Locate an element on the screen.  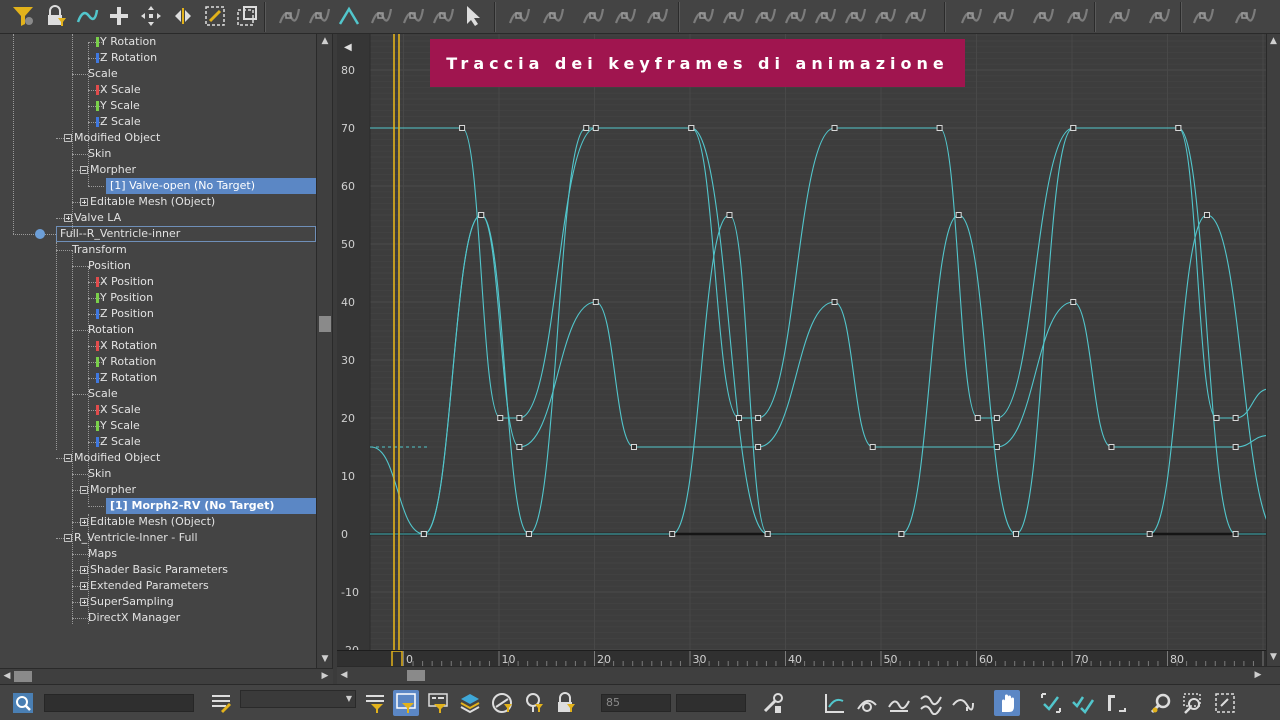
collapse-arrow-icon: ◀ is located at coordinates (348, 47).